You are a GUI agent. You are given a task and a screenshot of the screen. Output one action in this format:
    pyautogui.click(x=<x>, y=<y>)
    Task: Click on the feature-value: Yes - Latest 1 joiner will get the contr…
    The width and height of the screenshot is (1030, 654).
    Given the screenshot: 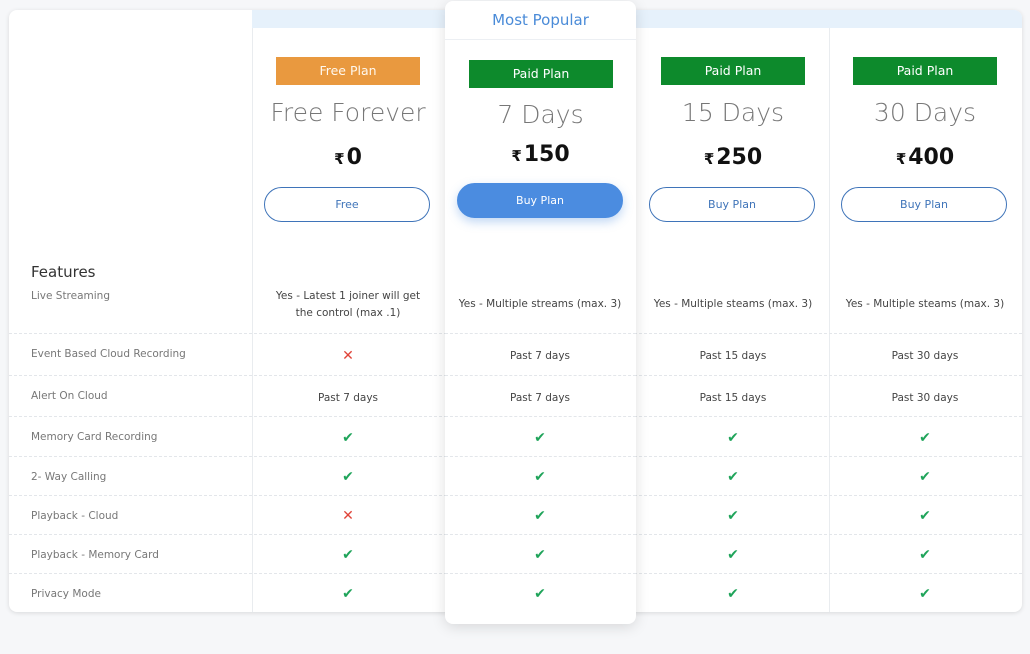 What is the action you would take?
    pyautogui.click(x=348, y=304)
    